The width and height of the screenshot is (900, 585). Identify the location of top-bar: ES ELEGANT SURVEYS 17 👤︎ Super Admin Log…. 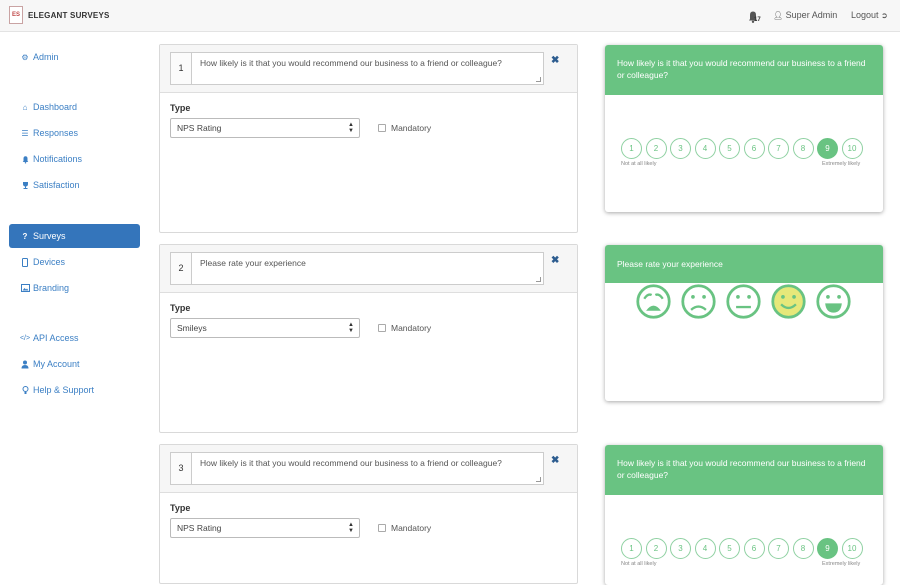
(450, 16).